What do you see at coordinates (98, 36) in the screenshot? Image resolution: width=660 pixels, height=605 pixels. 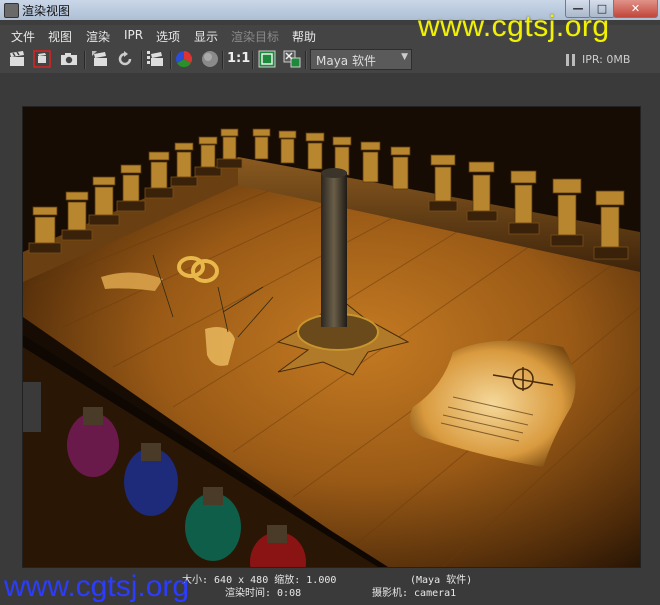 I see `menu-render: 渲染` at bounding box center [98, 36].